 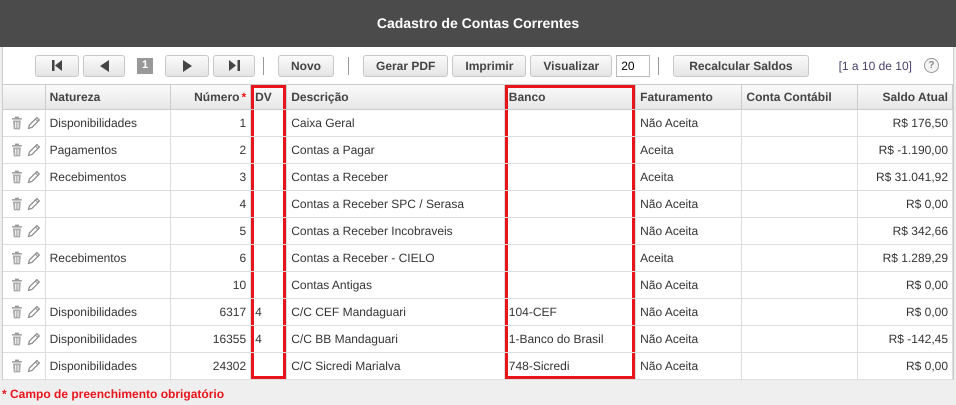 What do you see at coordinates (229, 365) in the screenshot?
I see `table-cell: 24302` at bounding box center [229, 365].